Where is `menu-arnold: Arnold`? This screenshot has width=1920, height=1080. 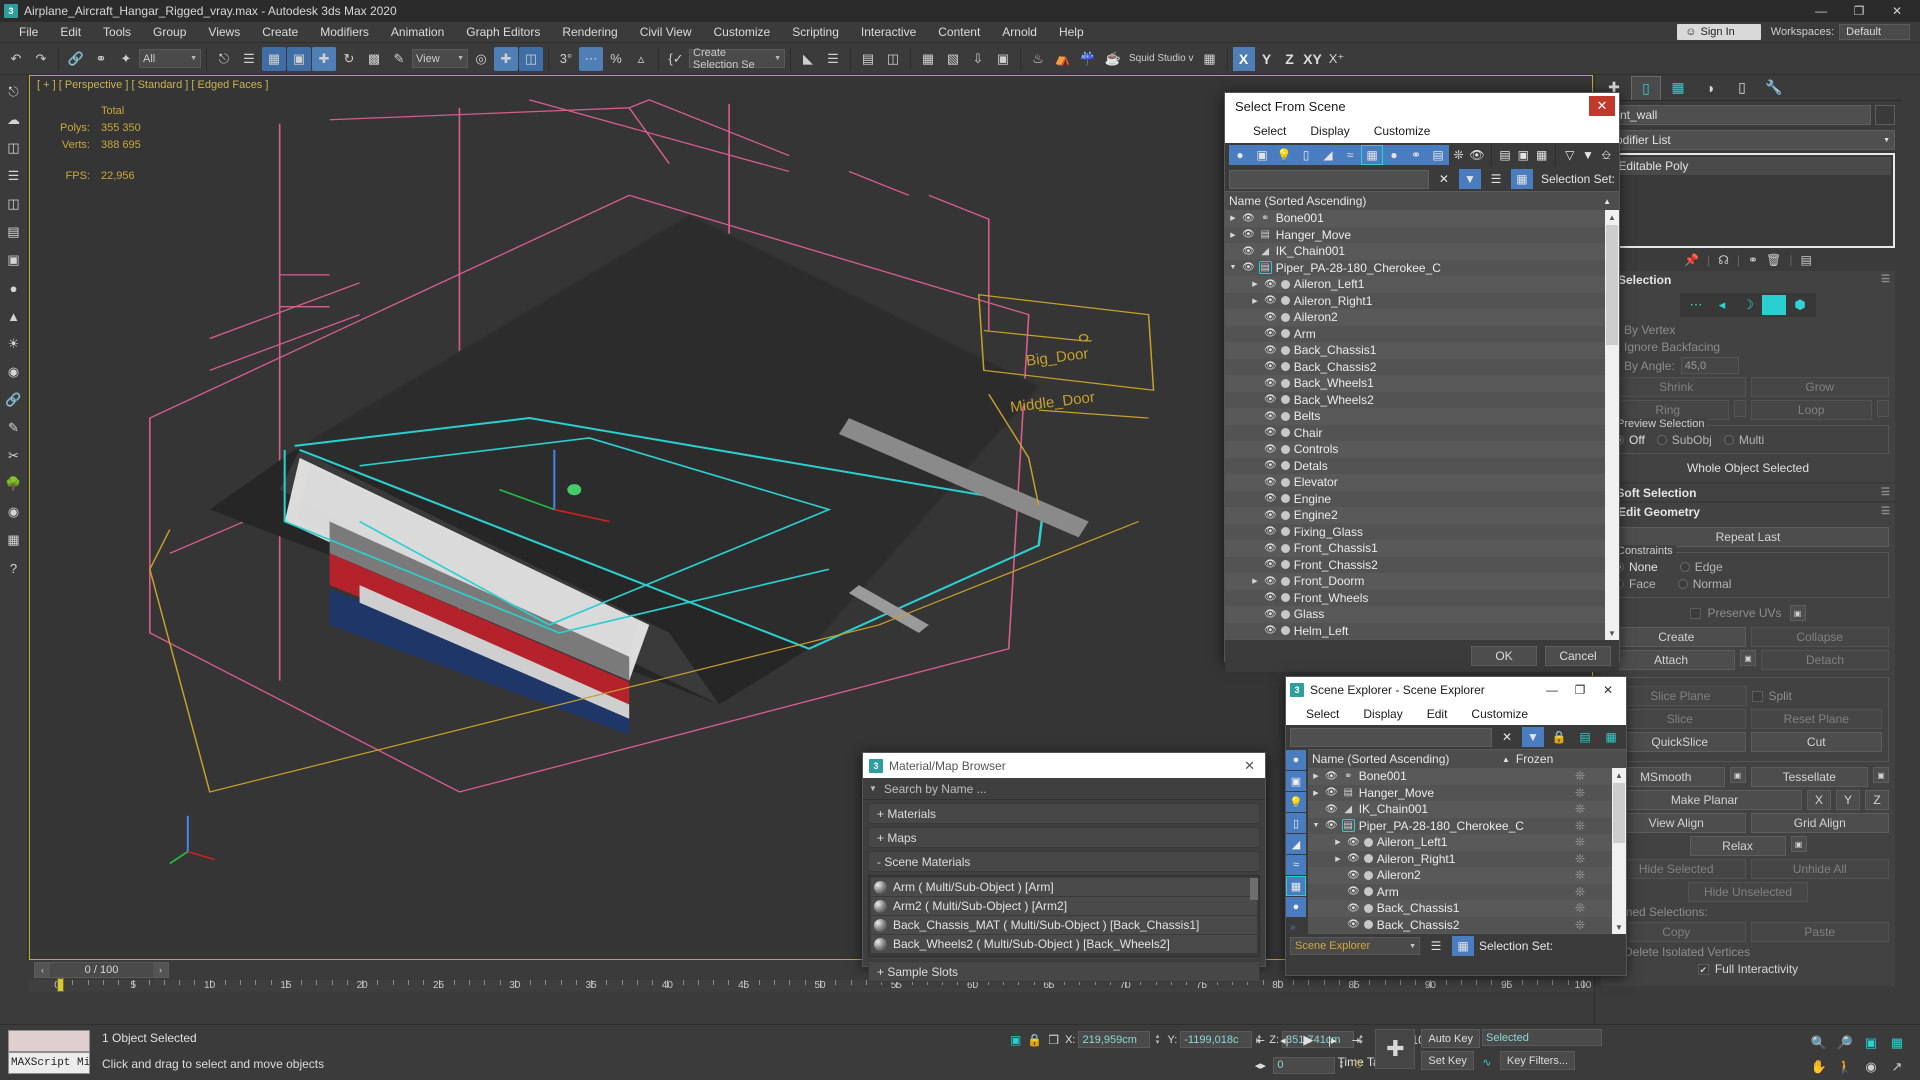
menu-arnold: Arnold is located at coordinates (1019, 32).